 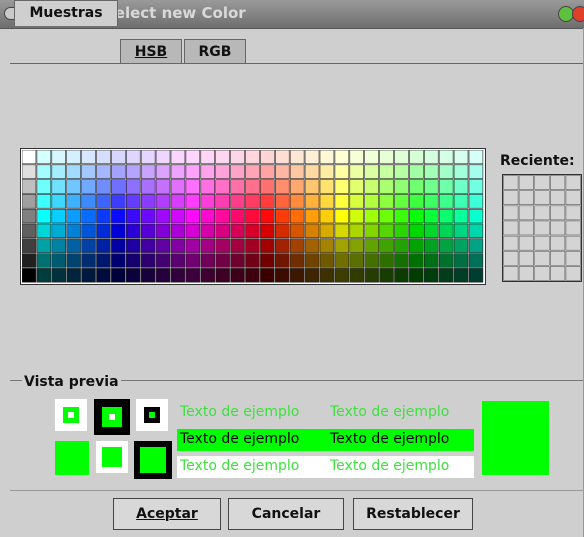 I want to click on cancel-button: Cancelar, so click(x=286, y=514).